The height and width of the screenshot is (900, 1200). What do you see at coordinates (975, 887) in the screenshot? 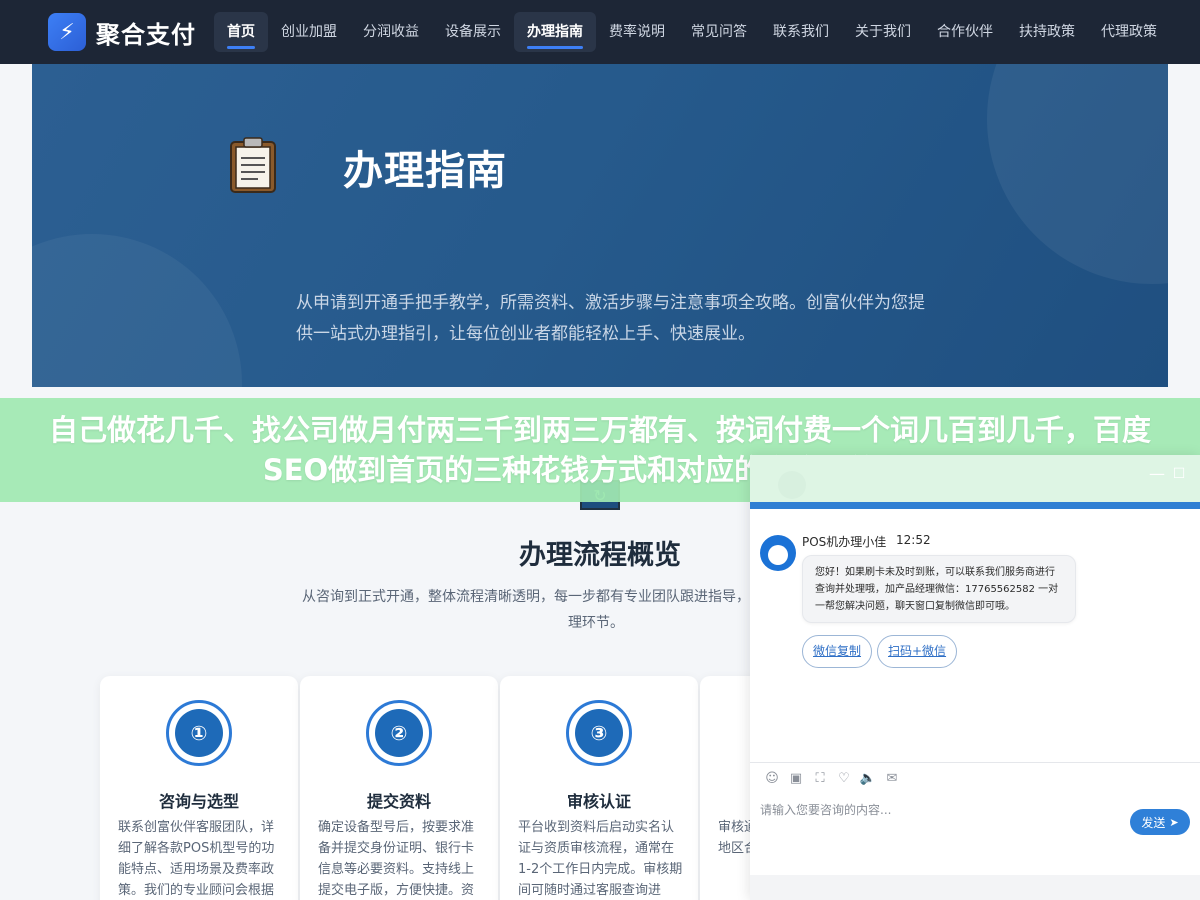
I see `chat-footer` at bounding box center [975, 887].